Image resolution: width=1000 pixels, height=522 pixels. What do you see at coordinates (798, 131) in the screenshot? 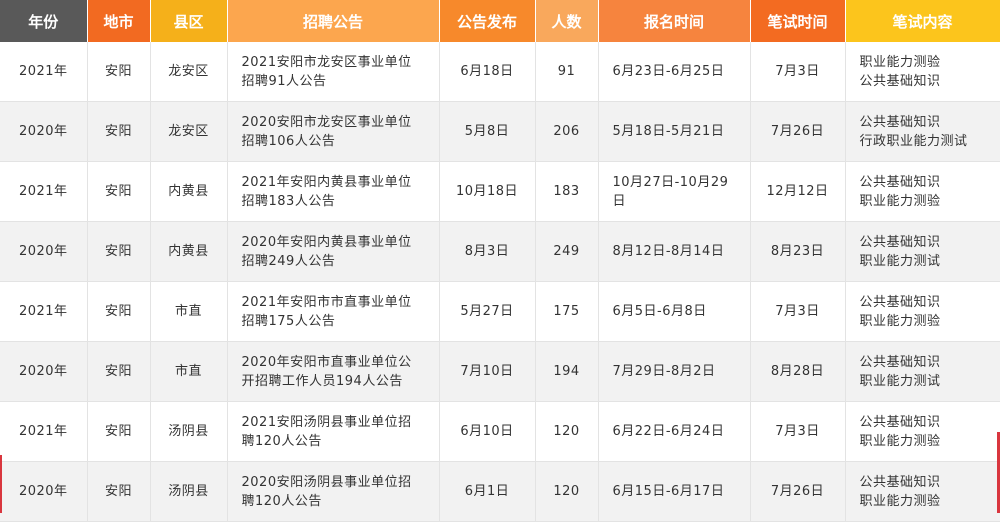
I see `exam-date-cell: 7月26日` at bounding box center [798, 131].